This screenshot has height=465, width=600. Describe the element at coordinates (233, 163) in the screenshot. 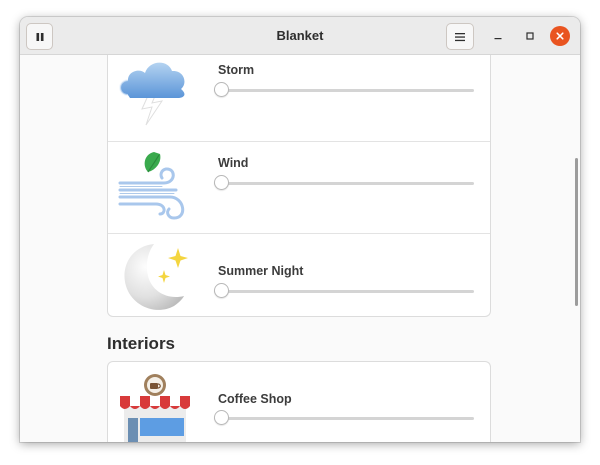

I see `sound-label: Wind` at that location.